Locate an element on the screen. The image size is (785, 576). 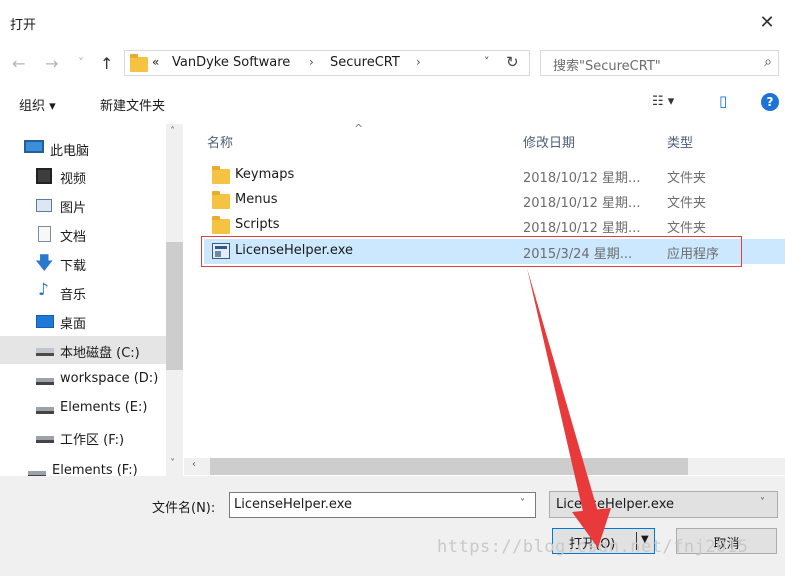
scroll-up-icon: ˄ is located at coordinates (172, 131).